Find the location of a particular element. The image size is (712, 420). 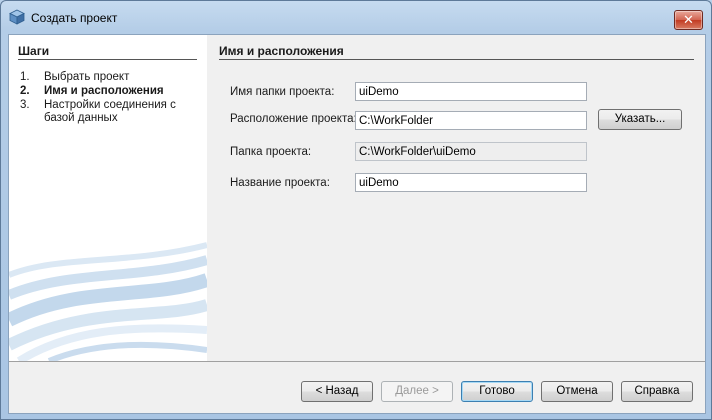

section-title: Имя и расположения is located at coordinates (281, 51).